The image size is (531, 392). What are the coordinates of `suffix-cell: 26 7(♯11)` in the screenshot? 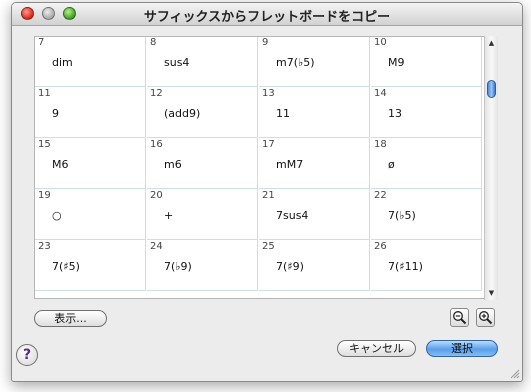 It's located at (426, 265).